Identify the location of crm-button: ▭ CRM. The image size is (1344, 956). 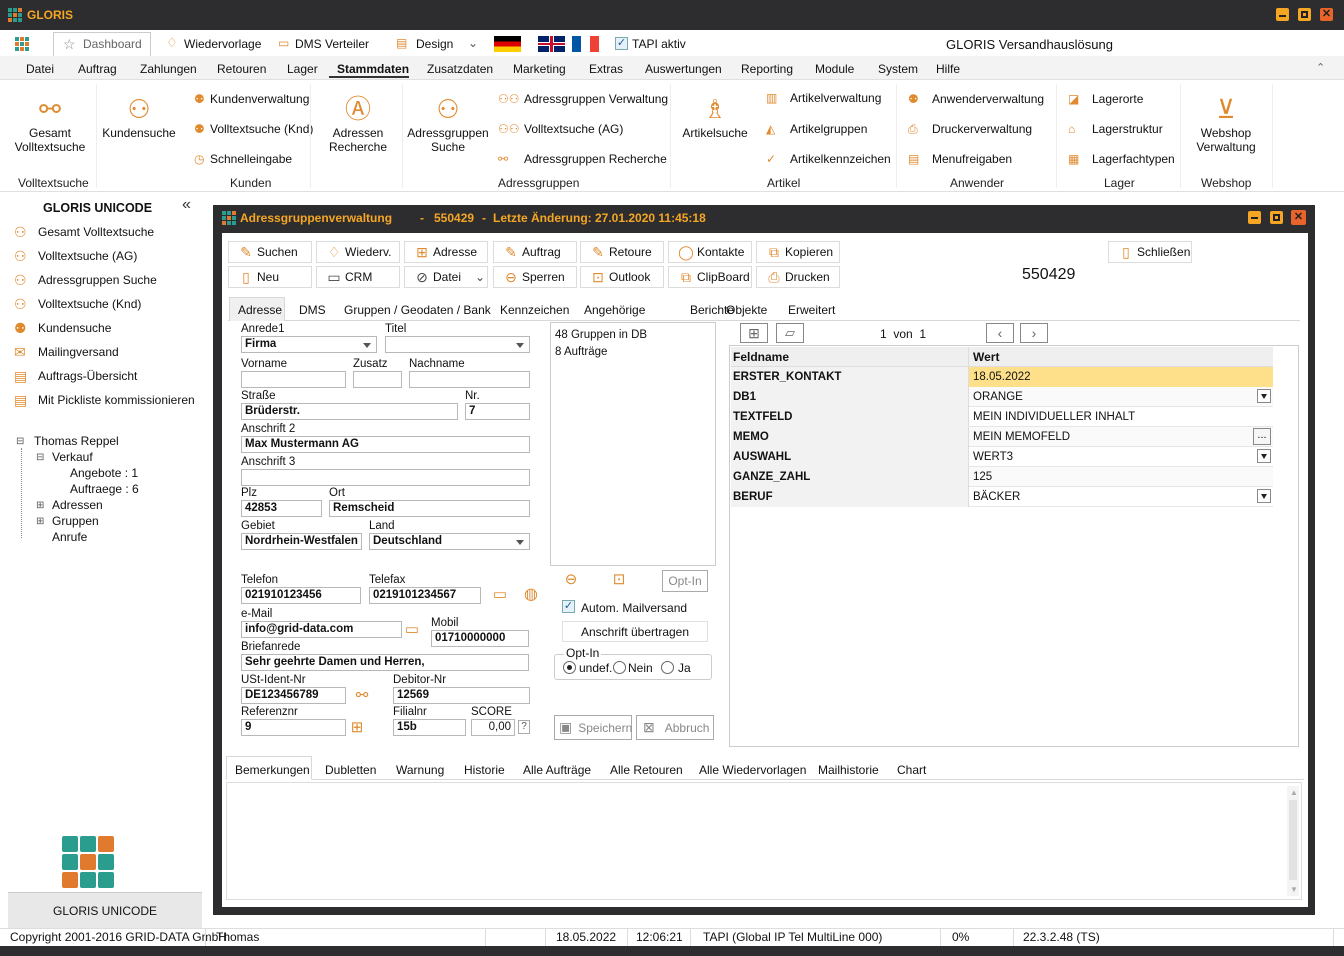
(358, 277).